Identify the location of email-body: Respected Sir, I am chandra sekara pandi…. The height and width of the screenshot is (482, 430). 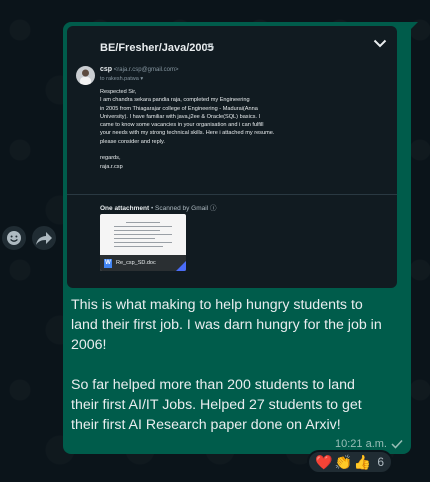
(187, 129).